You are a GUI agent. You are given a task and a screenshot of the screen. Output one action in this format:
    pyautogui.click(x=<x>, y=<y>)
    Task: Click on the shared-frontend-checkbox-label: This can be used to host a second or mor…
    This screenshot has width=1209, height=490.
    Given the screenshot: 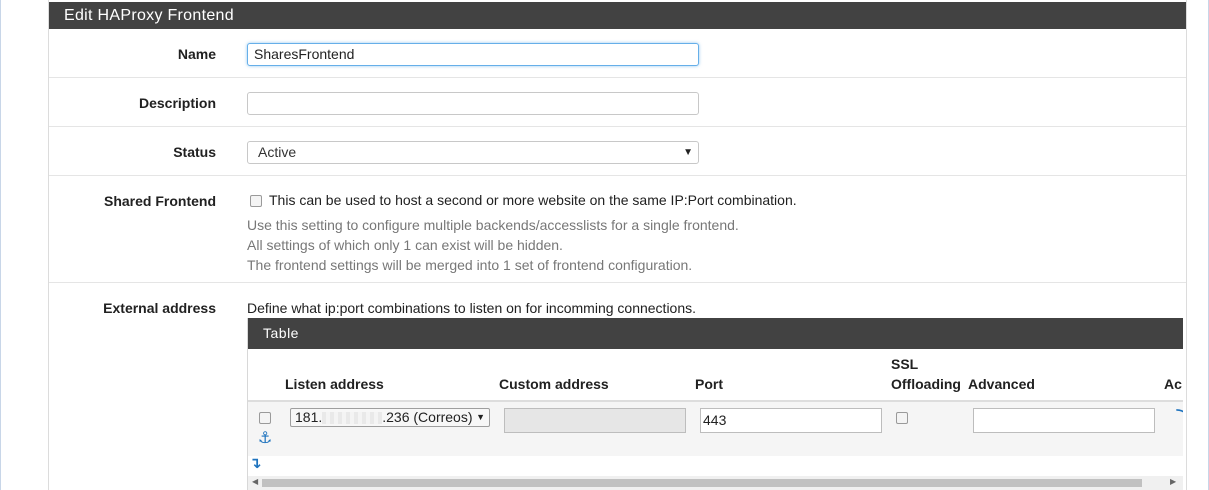 What is the action you would take?
    pyautogui.click(x=533, y=200)
    